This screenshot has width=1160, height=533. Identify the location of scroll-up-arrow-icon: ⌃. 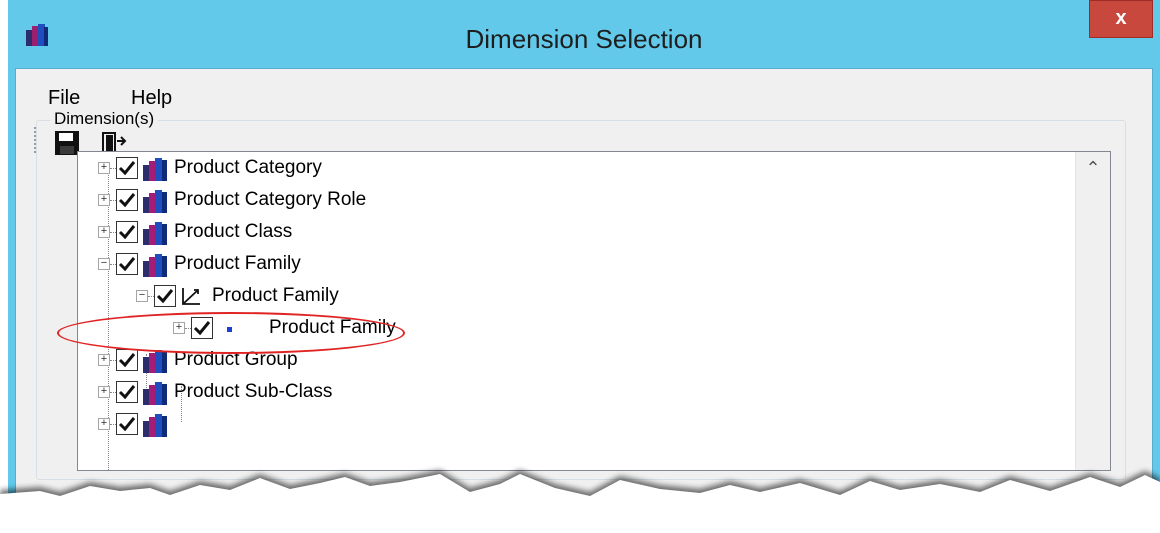
(1093, 168).